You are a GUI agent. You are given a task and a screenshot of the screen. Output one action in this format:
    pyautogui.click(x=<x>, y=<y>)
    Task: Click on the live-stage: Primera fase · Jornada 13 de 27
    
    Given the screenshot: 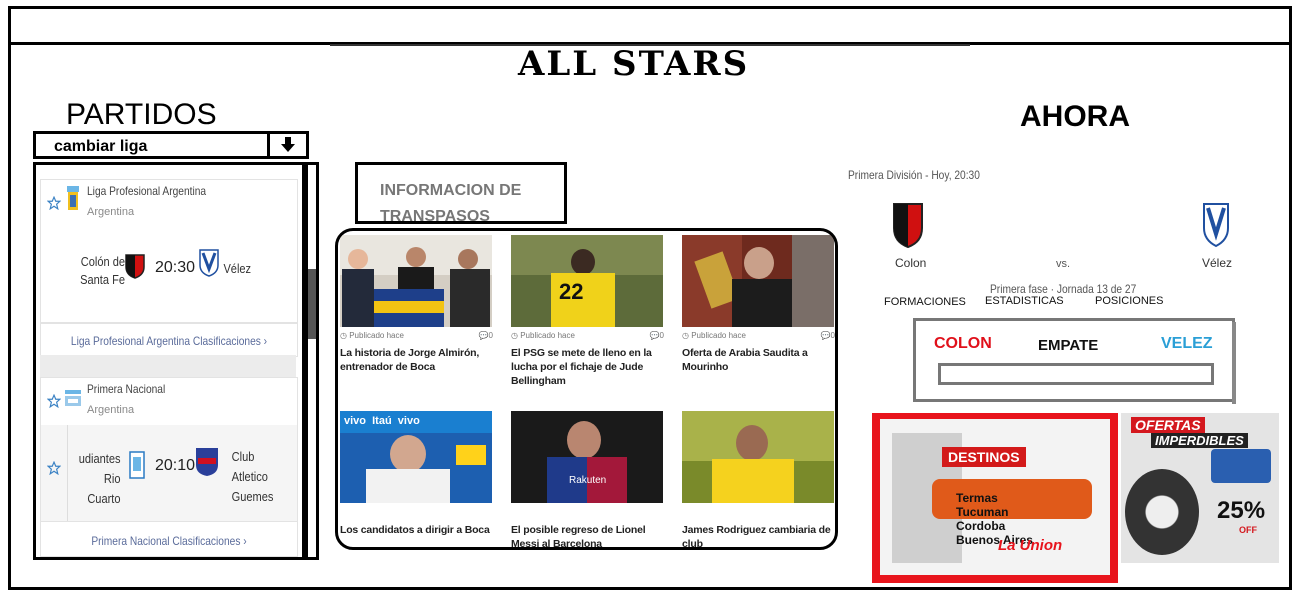 What is the action you would take?
    pyautogui.click(x=1063, y=289)
    